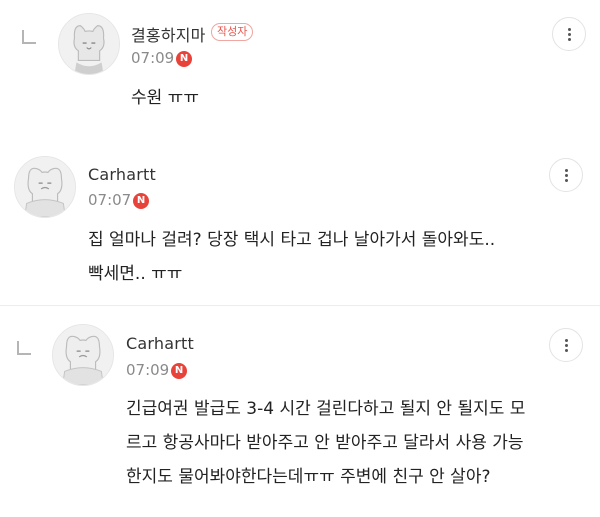 The width and height of the screenshot is (600, 517). Describe the element at coordinates (326, 409) in the screenshot. I see `comment-line: 긴급여권 발급도 3-4 시간 걸린다하고 될지 안 될지도 모` at that location.